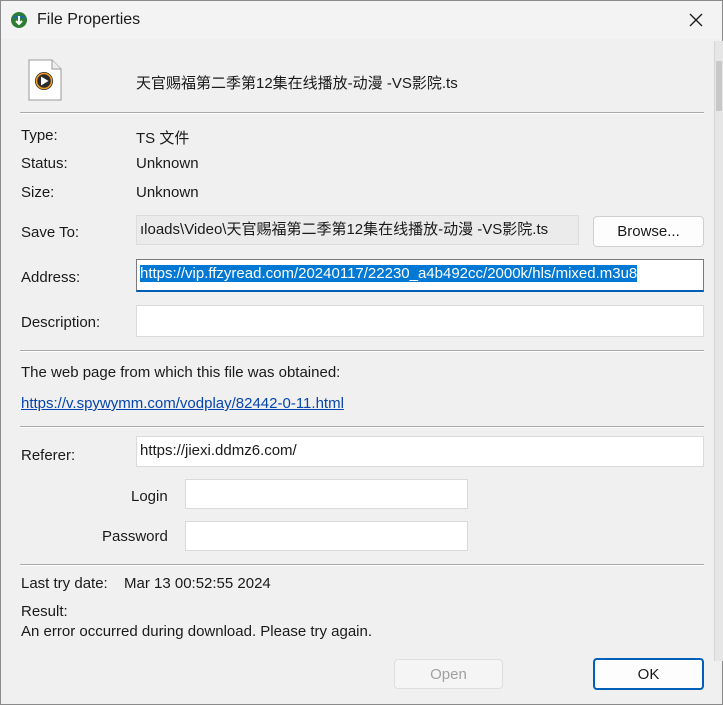 Image resolution: width=723 pixels, height=705 pixels. Describe the element at coordinates (149, 496) in the screenshot. I see `login-label: Login` at that location.